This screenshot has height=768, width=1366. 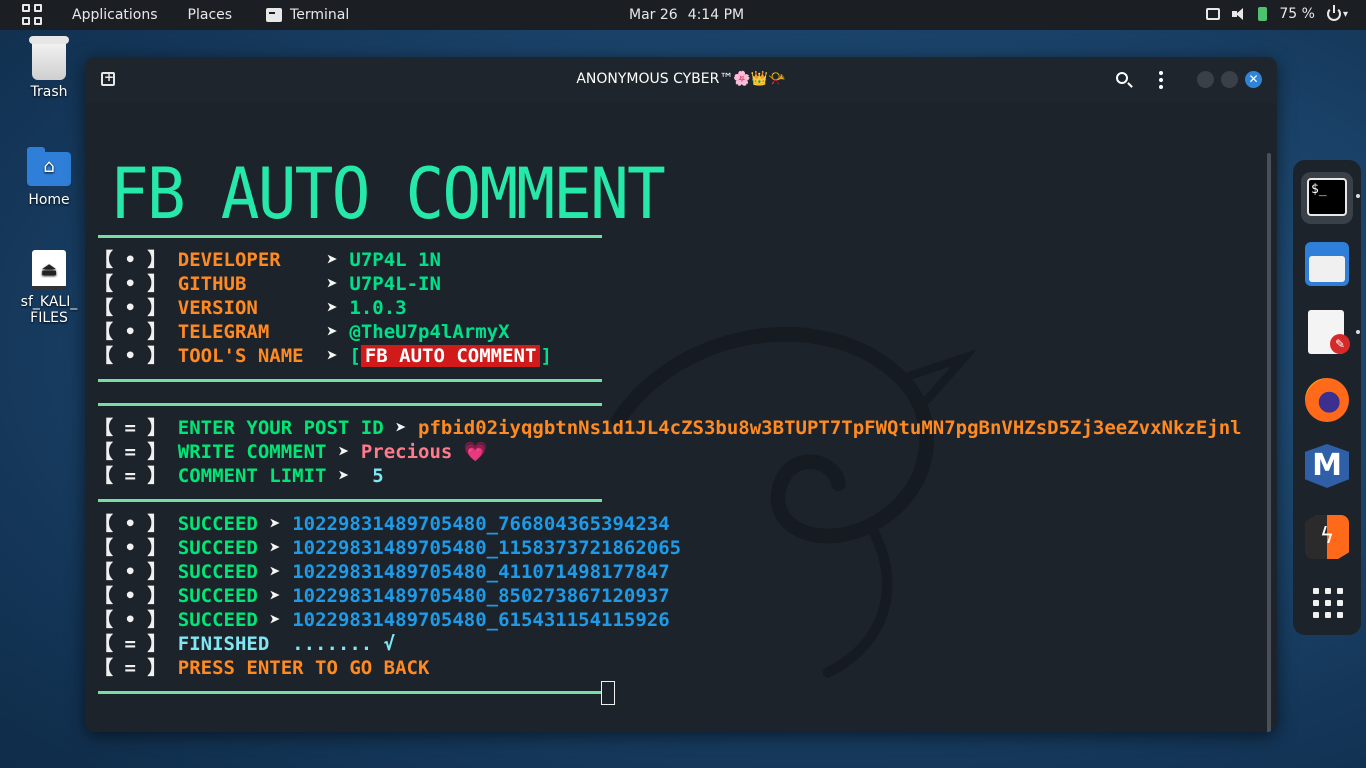 I want to click on info-row-telegram: 【 • 】 TELEGRAM ➤ @TheU7p4lArmyX, so click(x=302, y=332).